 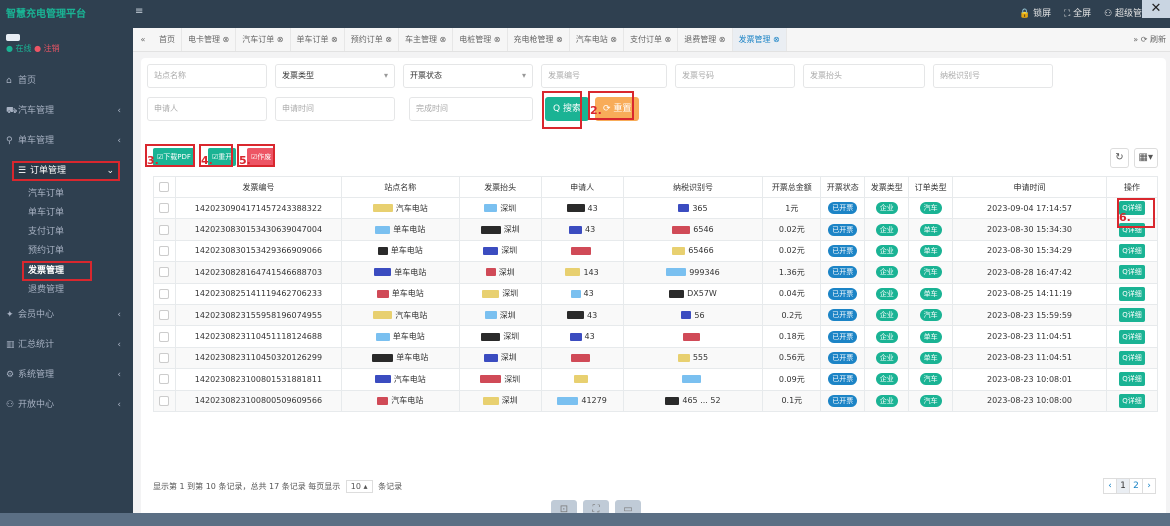 I want to click on order-type-badge: 单车, so click(x=931, y=229).